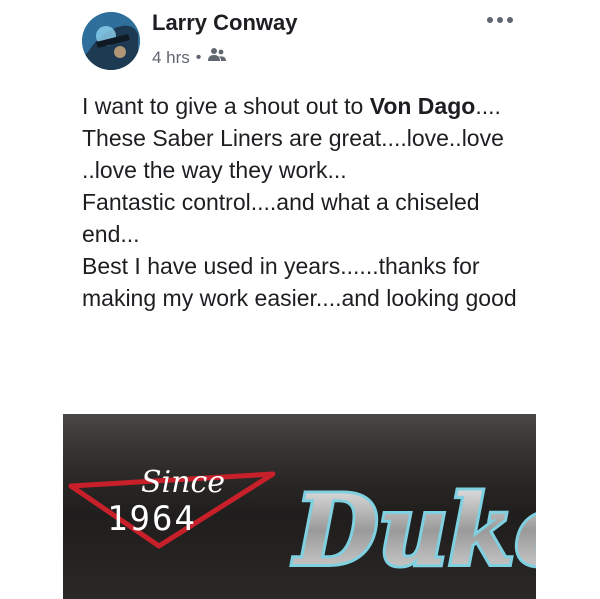 Image resolution: width=600 pixels, height=599 pixels. What do you see at coordinates (217, 57) in the screenshot?
I see `friends-icon` at bounding box center [217, 57].